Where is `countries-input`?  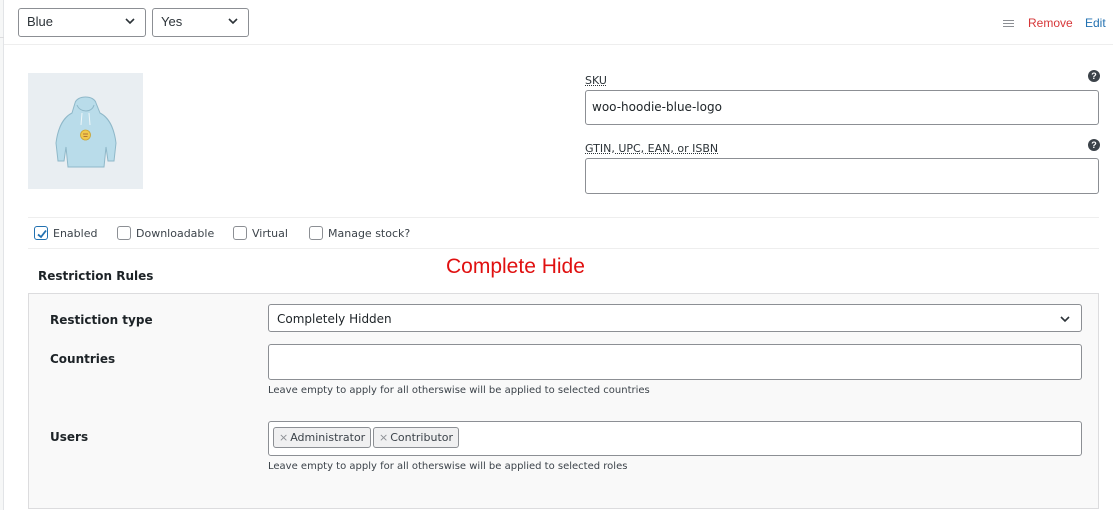
countries-input is located at coordinates (675, 362).